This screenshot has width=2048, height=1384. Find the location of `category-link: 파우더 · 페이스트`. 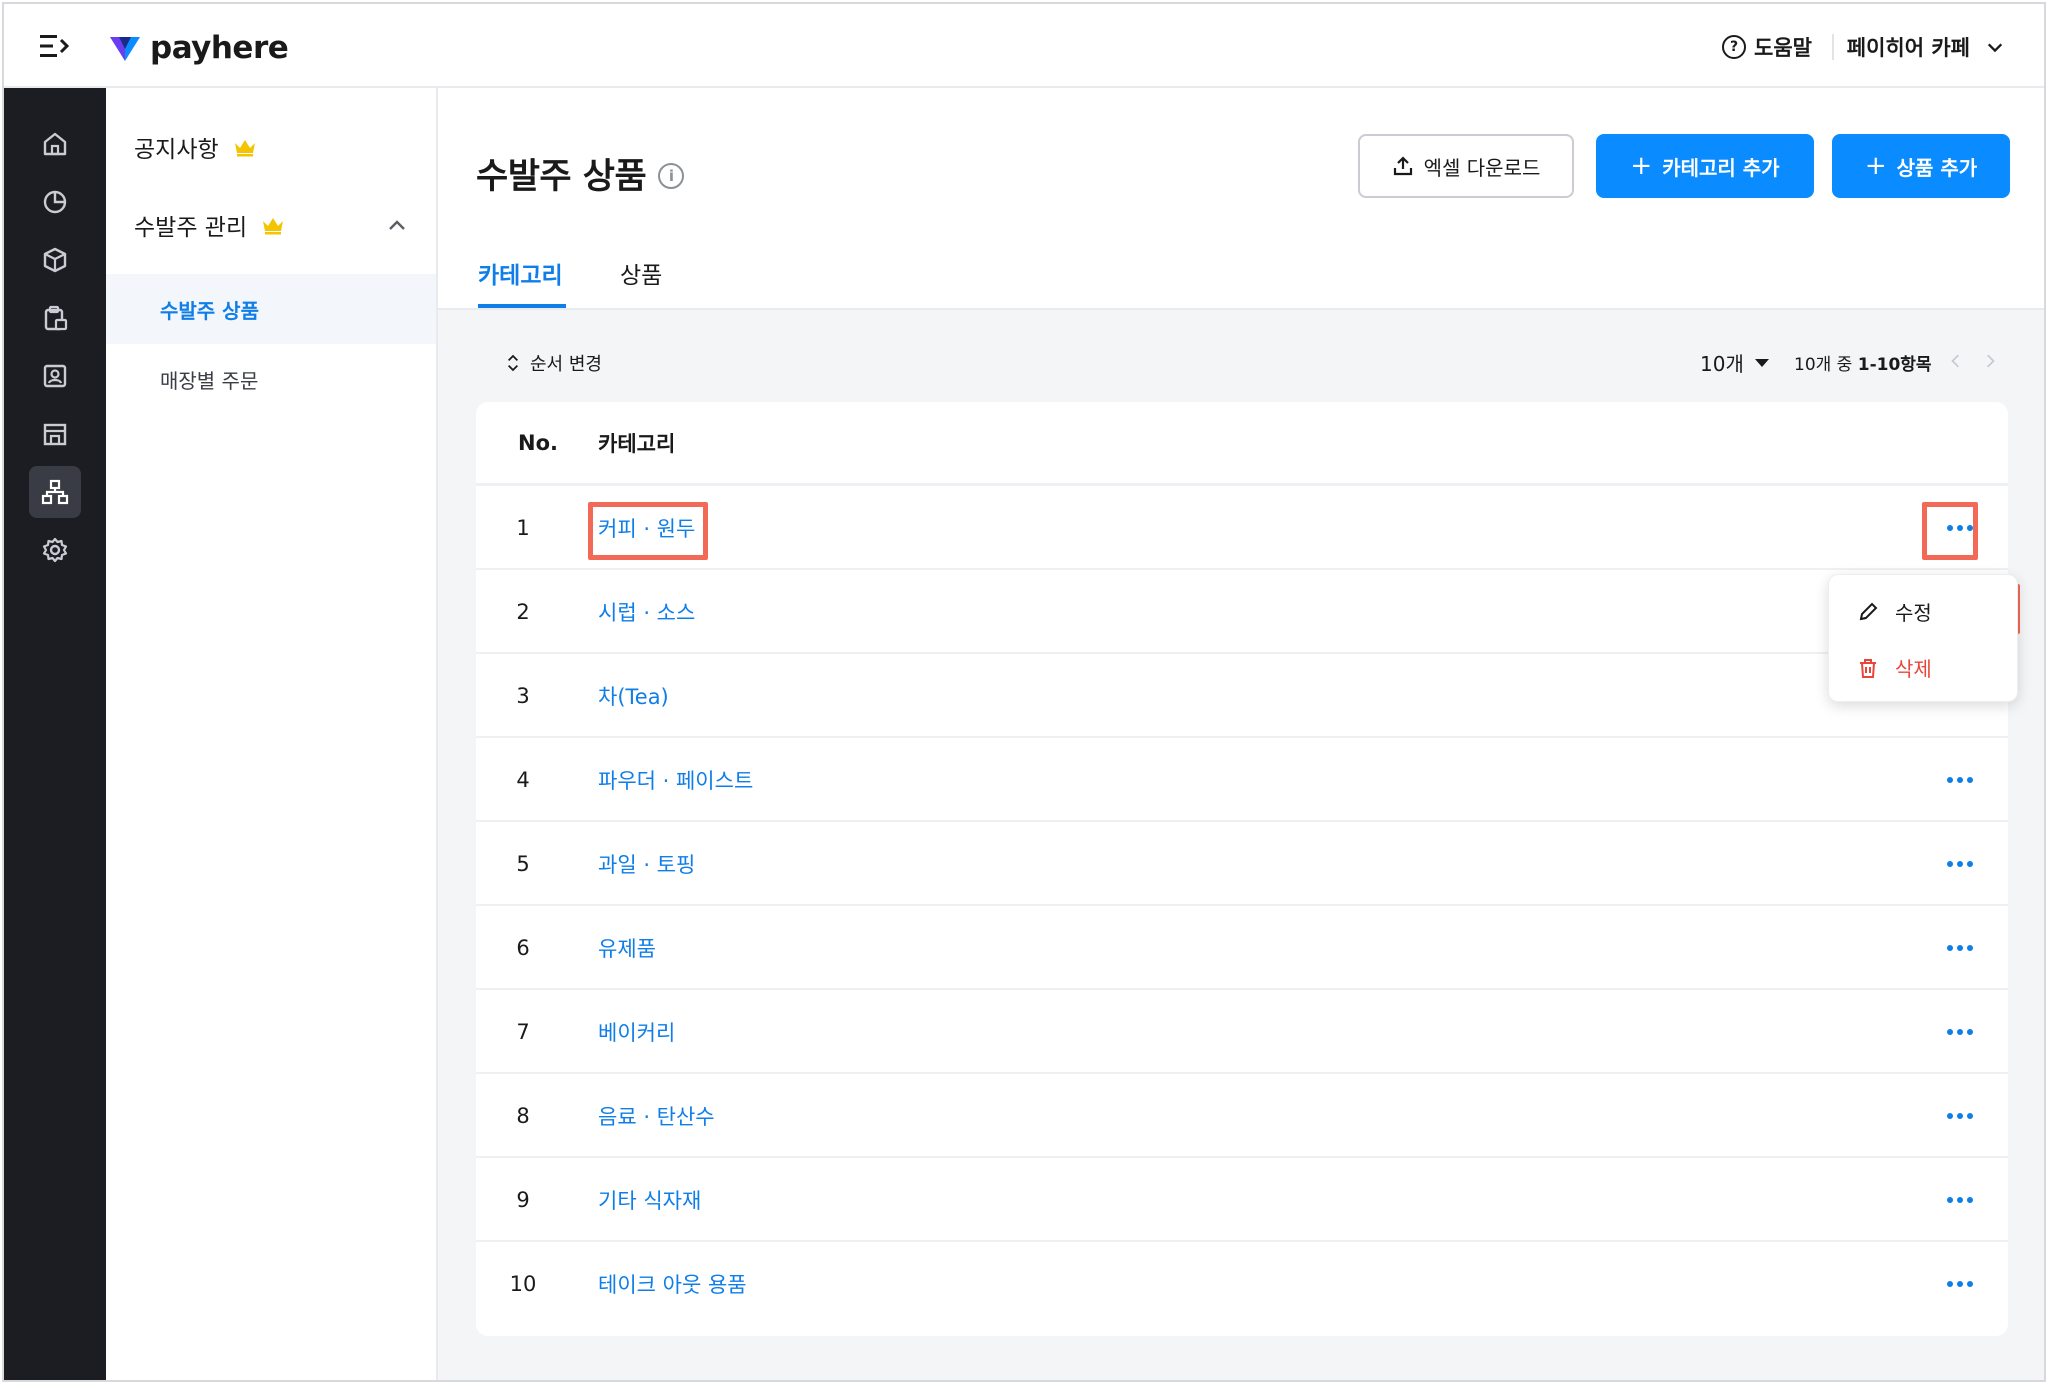

category-link: 파우더 · 페이스트 is located at coordinates (675, 780).